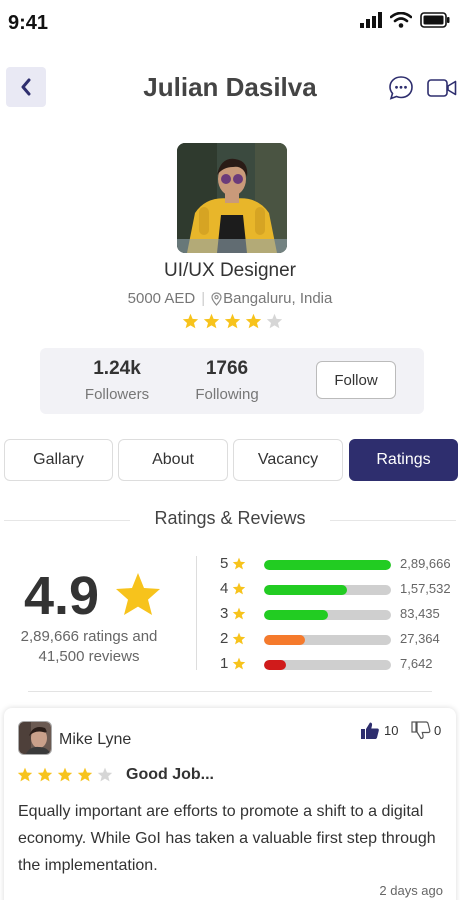  I want to click on profile-rating-stars, so click(232, 321).